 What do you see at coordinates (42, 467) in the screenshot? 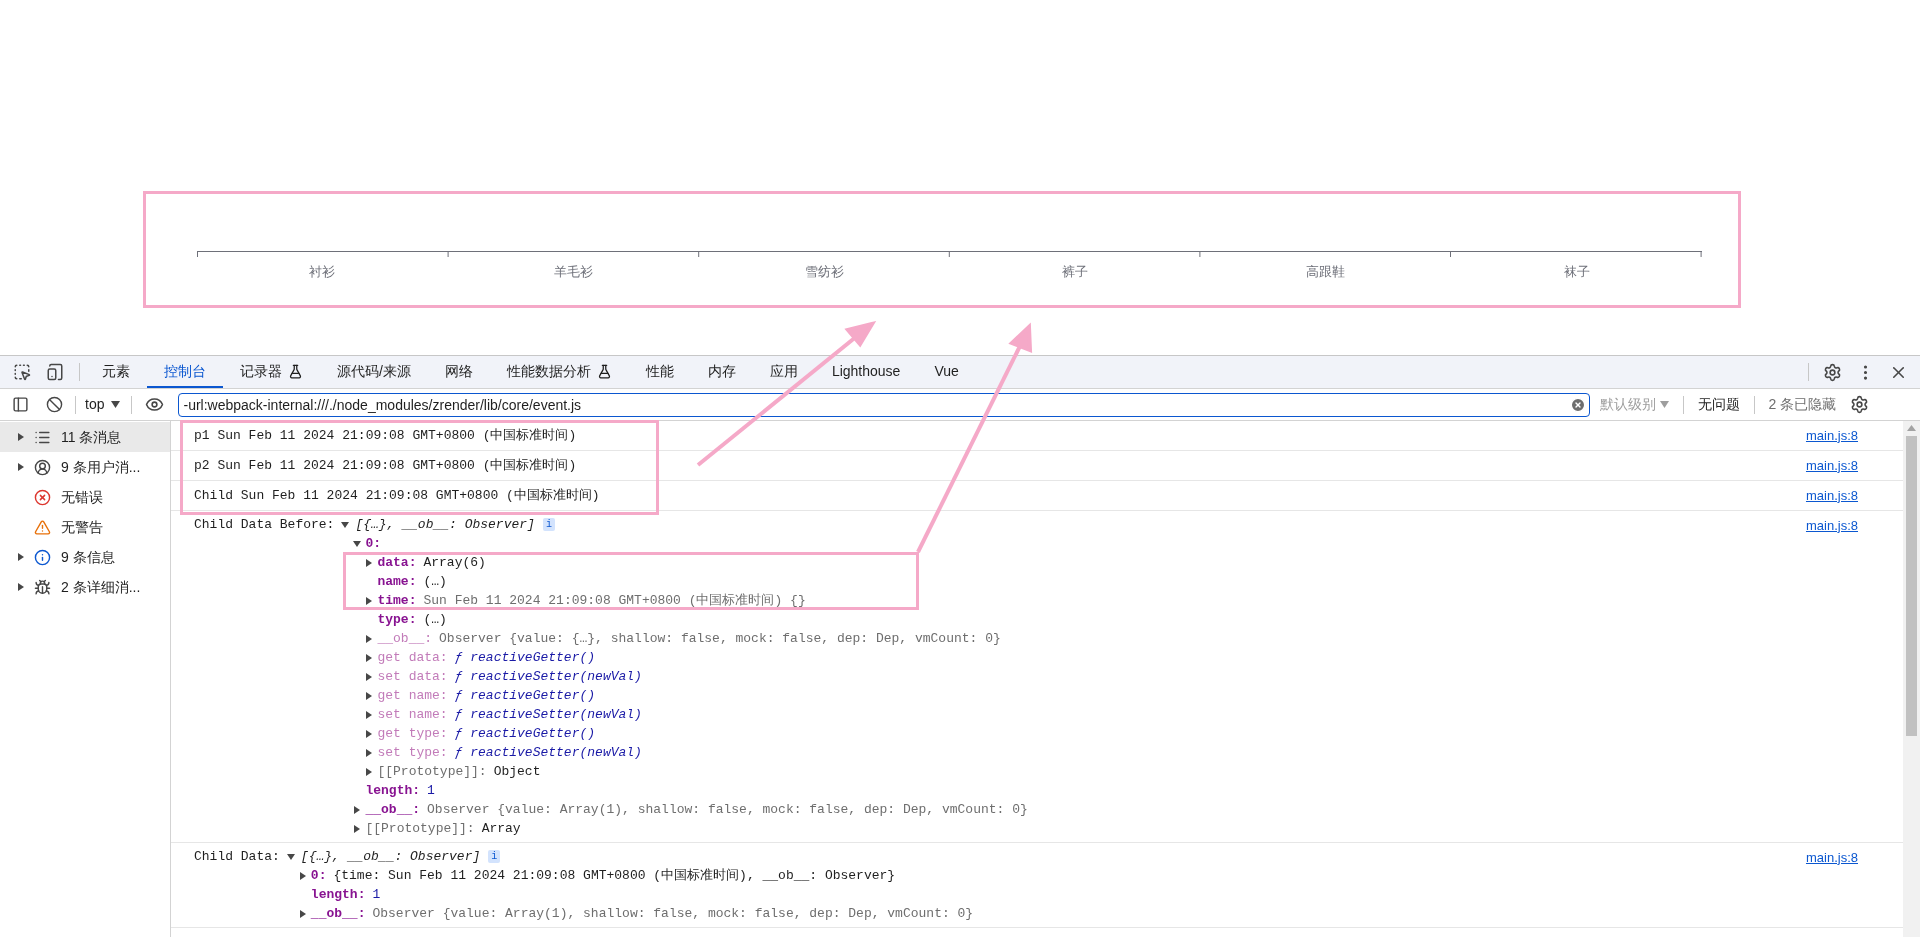
I see `user-circle-icon` at bounding box center [42, 467].